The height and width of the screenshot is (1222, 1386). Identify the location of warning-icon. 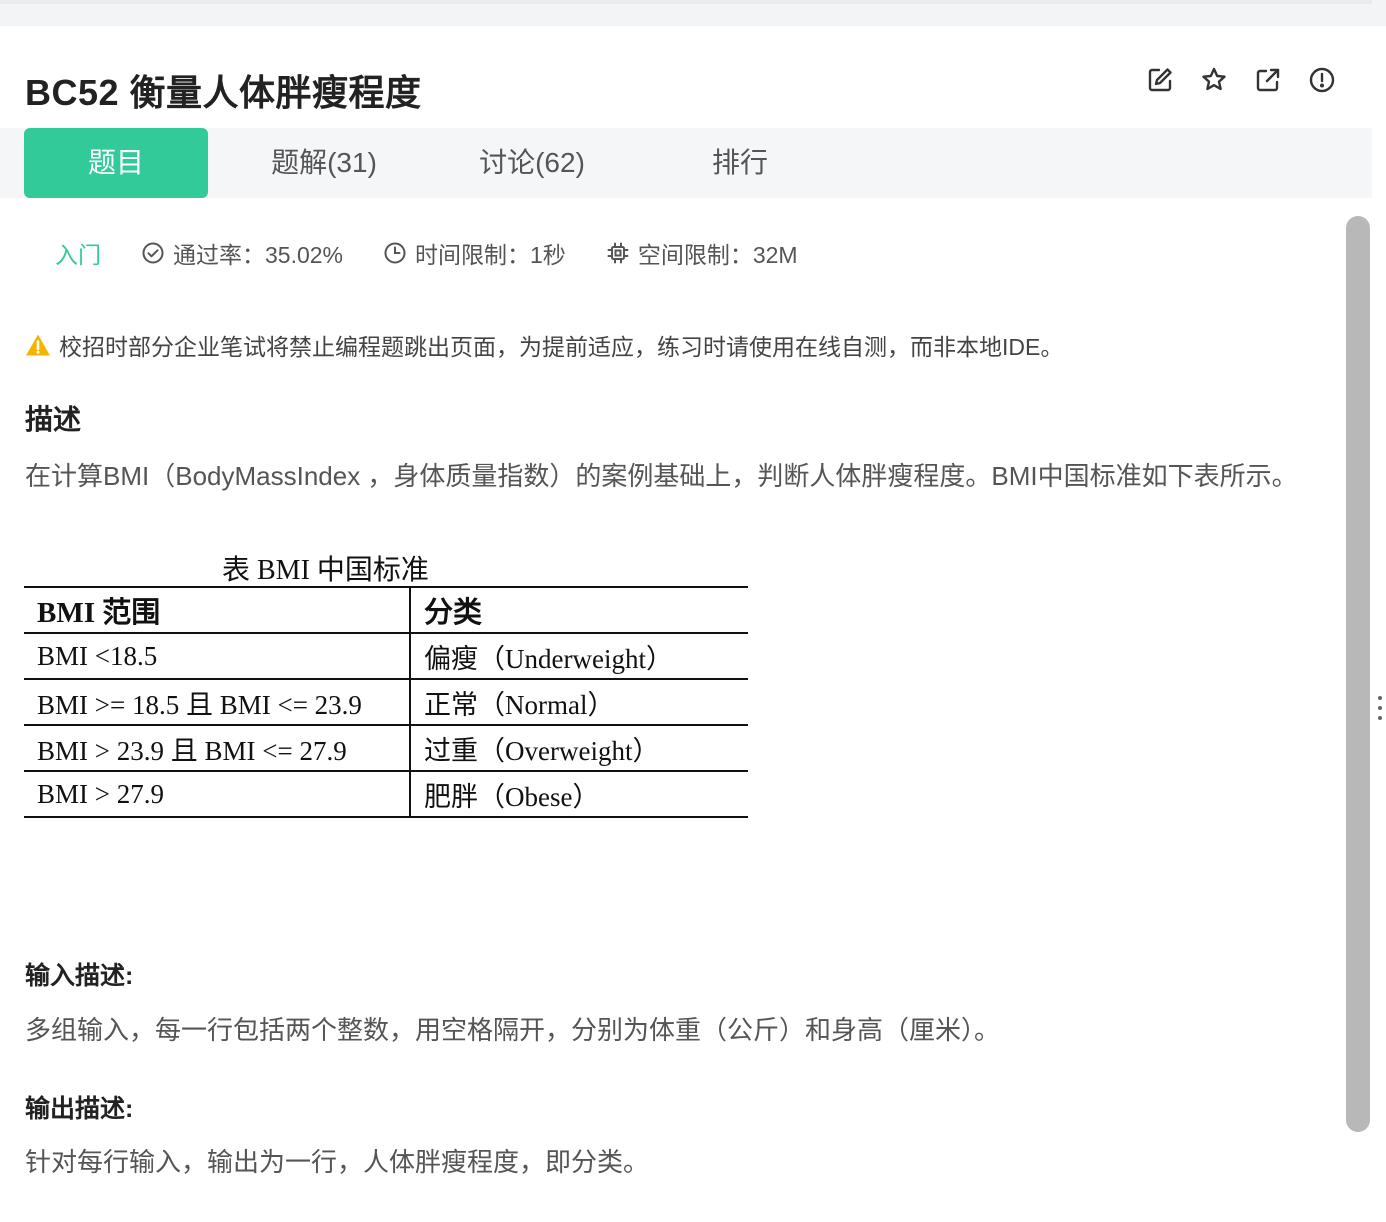
(38, 345).